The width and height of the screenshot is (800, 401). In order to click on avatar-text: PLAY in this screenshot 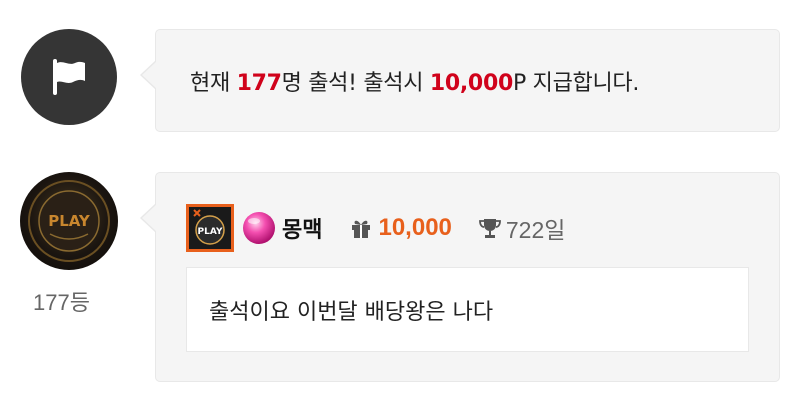, I will do `click(69, 221)`.